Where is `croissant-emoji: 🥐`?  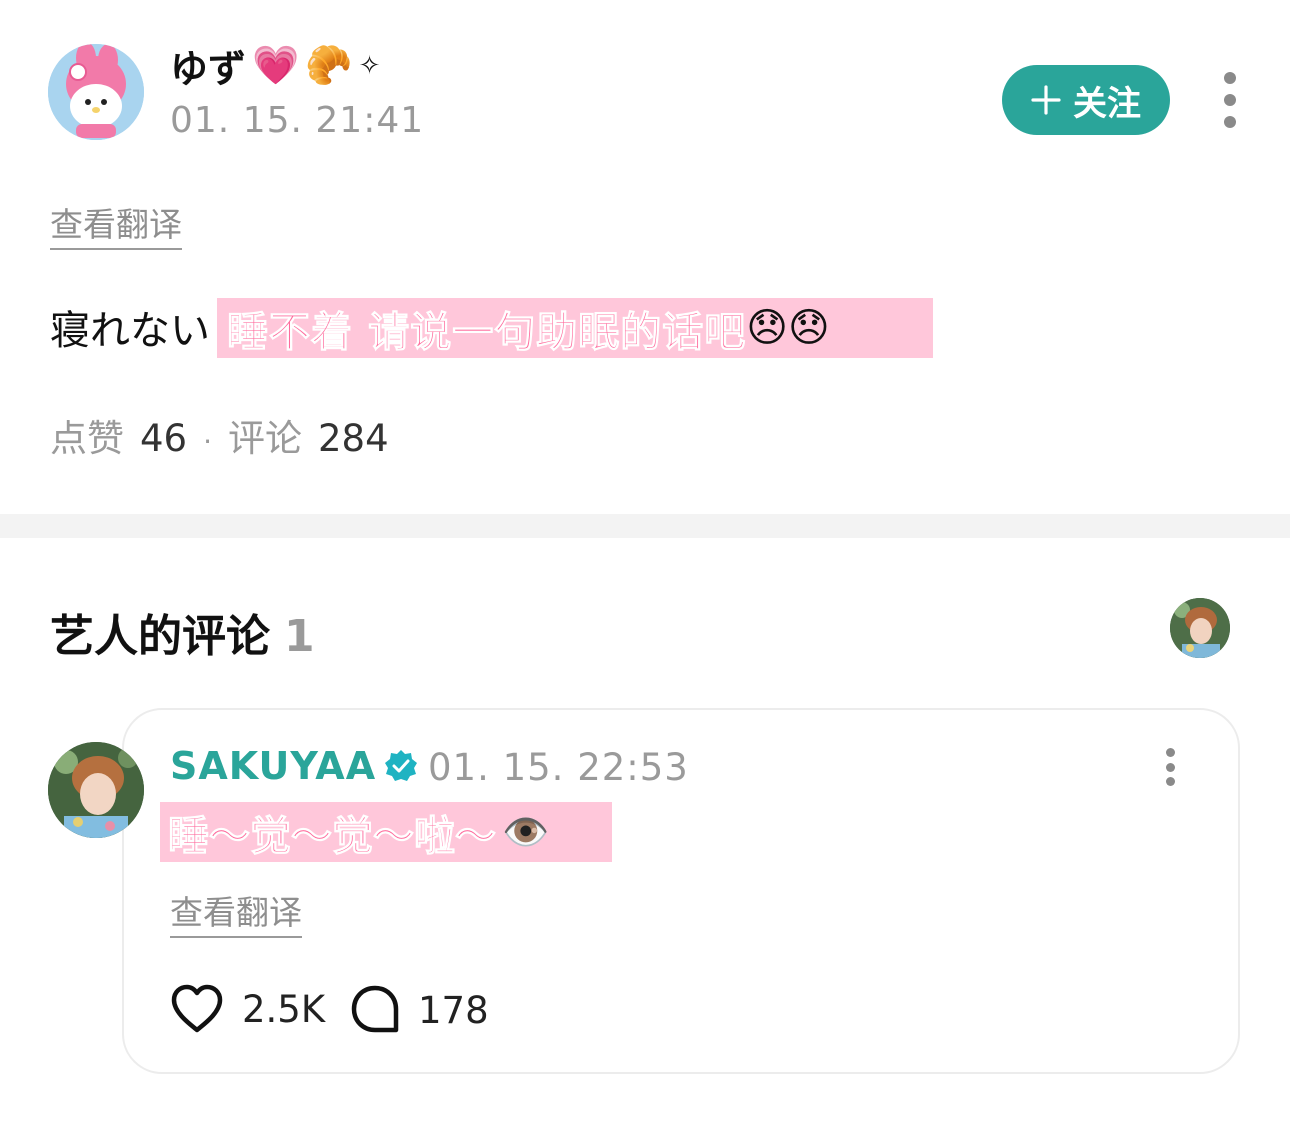
croissant-emoji: 🥐 is located at coordinates (329, 65).